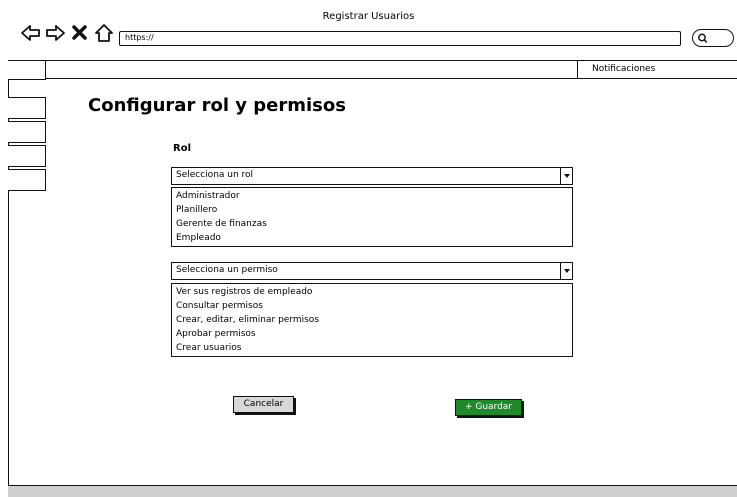 The height and width of the screenshot is (497, 737). Describe the element at coordinates (374, 348) in the screenshot. I see `permission-option: Crear usuarios` at that location.